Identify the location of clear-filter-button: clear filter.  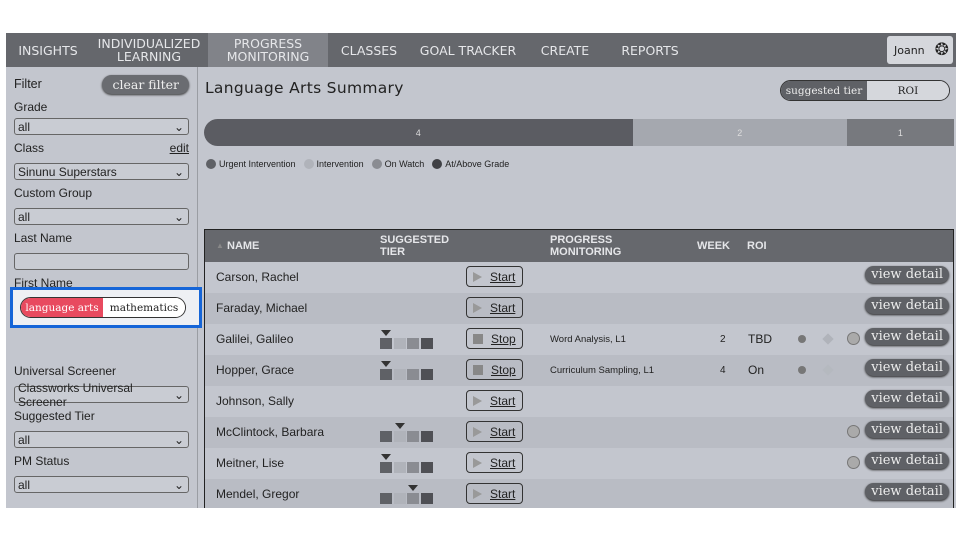
(145, 84).